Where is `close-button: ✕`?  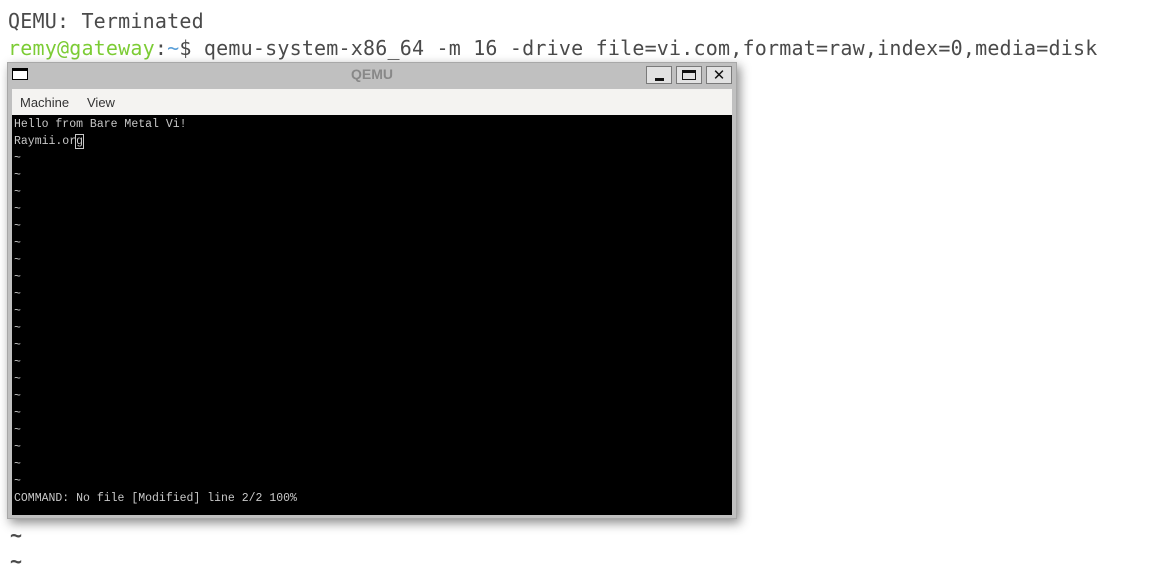
close-button: ✕ is located at coordinates (719, 75).